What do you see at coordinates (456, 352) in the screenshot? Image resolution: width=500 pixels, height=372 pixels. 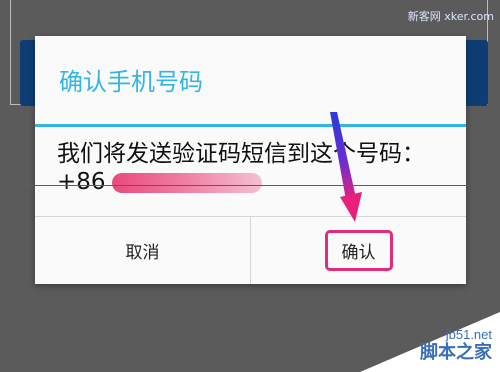 I see `watermark-name: 脚本之家` at bounding box center [456, 352].